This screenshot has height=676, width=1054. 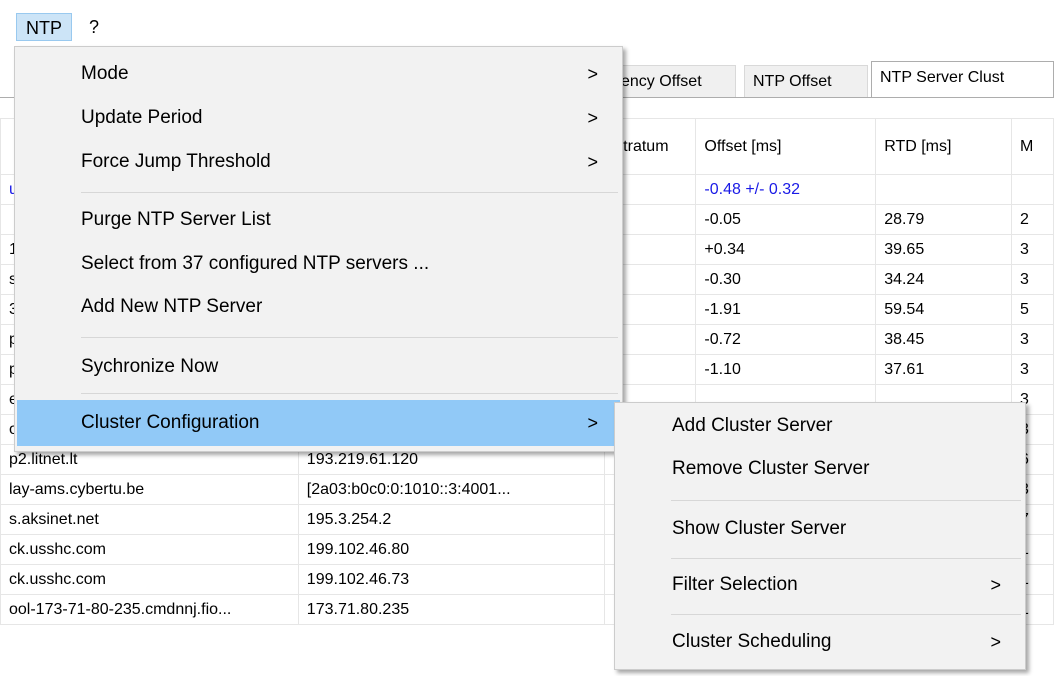 What do you see at coordinates (786, 339) in the screenshot?
I see `table-cell: -0.72` at bounding box center [786, 339].